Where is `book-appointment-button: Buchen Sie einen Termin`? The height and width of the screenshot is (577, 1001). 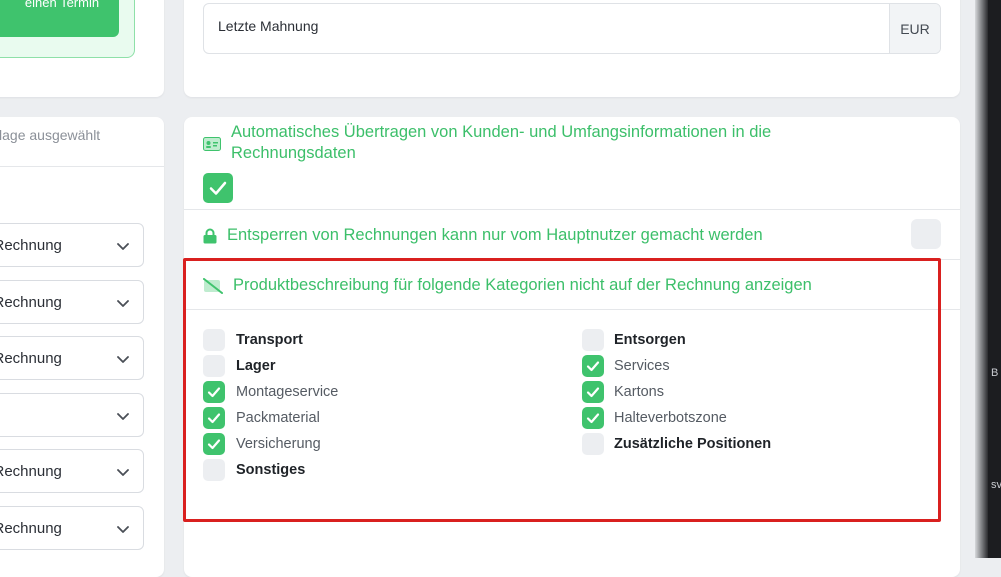 book-appointment-button: Buchen Sie einen Termin is located at coordinates (59, 18).